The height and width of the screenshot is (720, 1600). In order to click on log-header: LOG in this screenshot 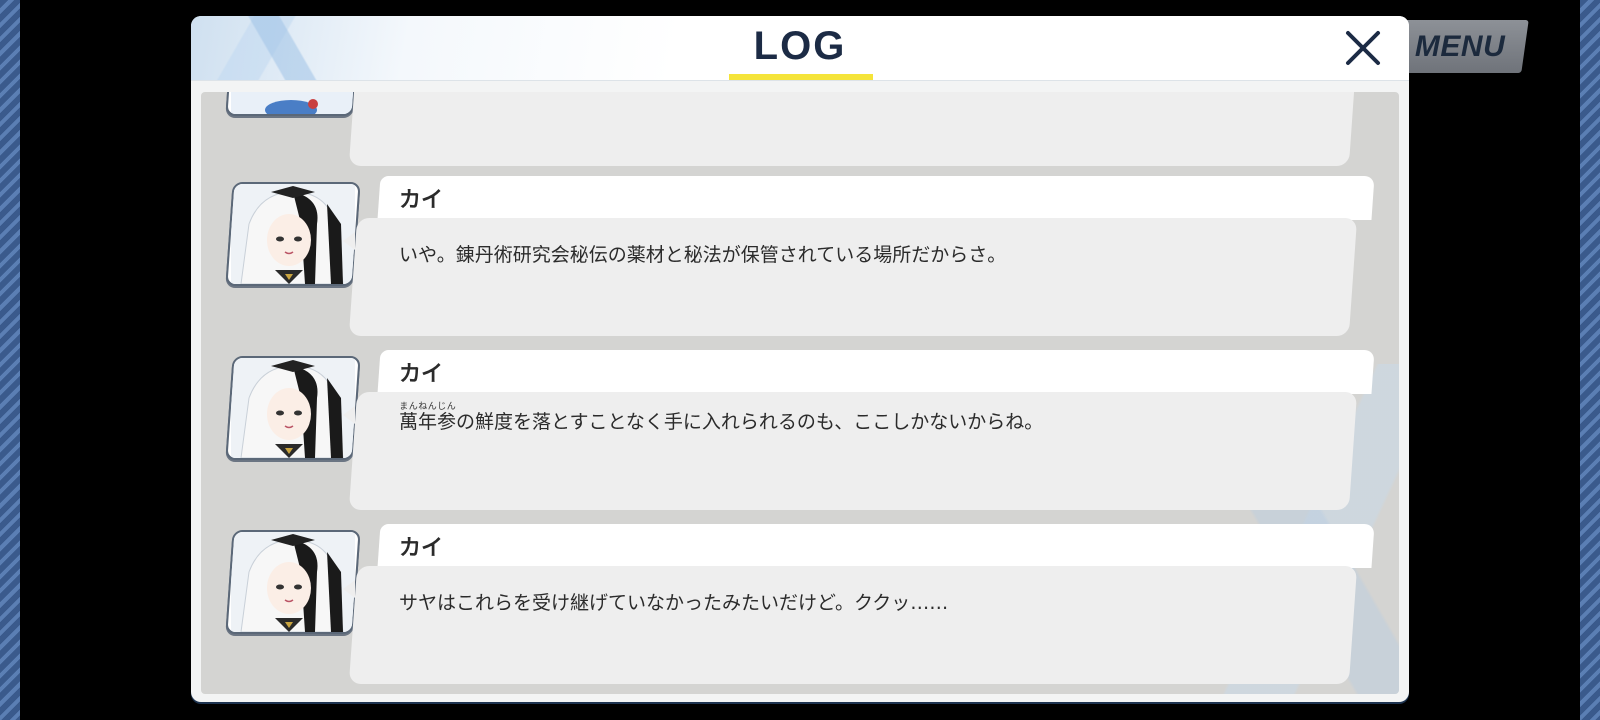, I will do `click(800, 48)`.